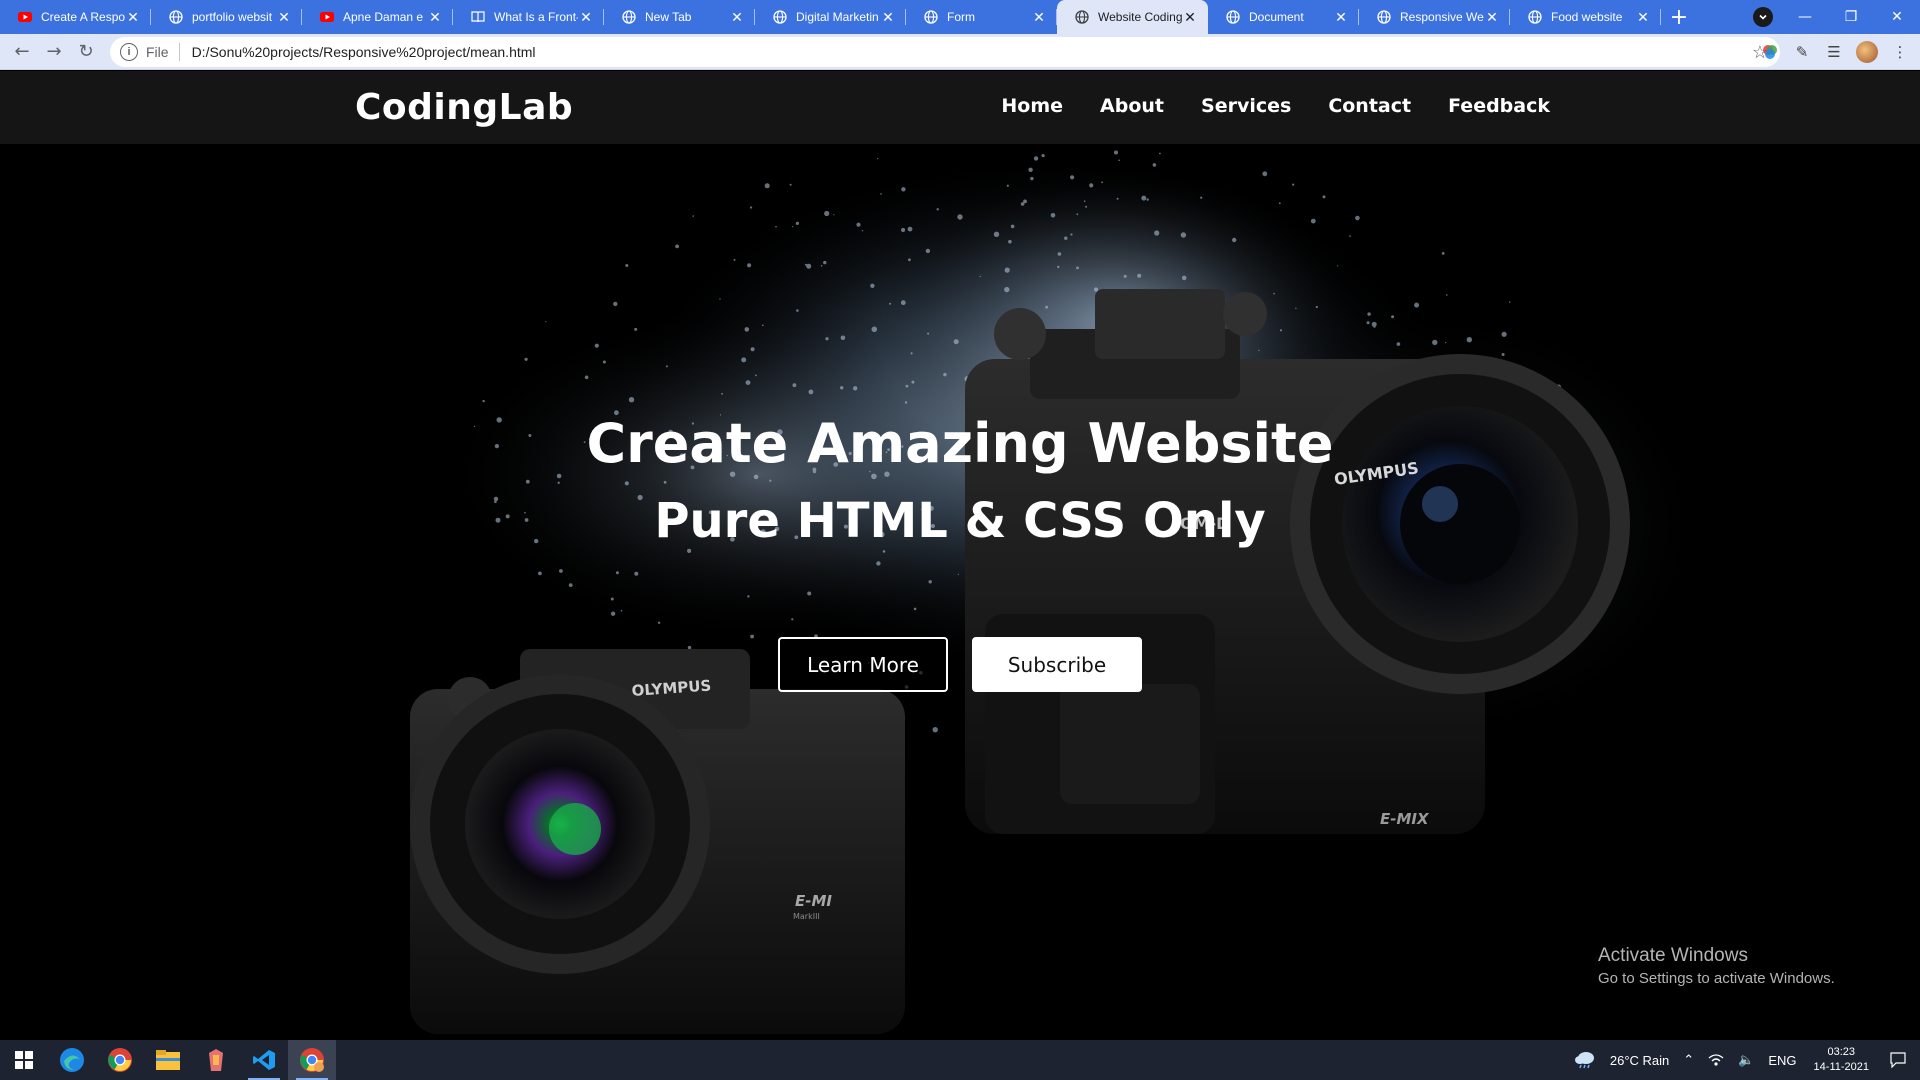 The width and height of the screenshot is (1920, 1080). What do you see at coordinates (1900, 52) in the screenshot?
I see `more-menu-icon: ⋮` at bounding box center [1900, 52].